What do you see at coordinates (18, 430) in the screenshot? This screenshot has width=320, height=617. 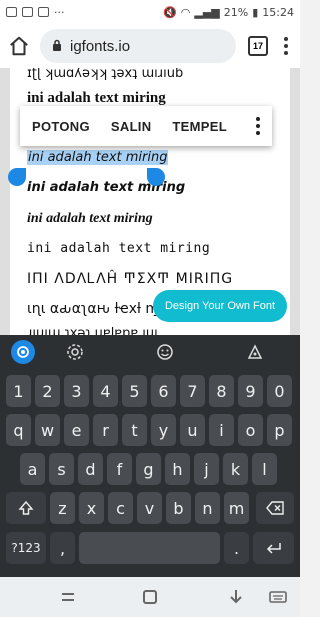 I see `key-q: q` at bounding box center [18, 430].